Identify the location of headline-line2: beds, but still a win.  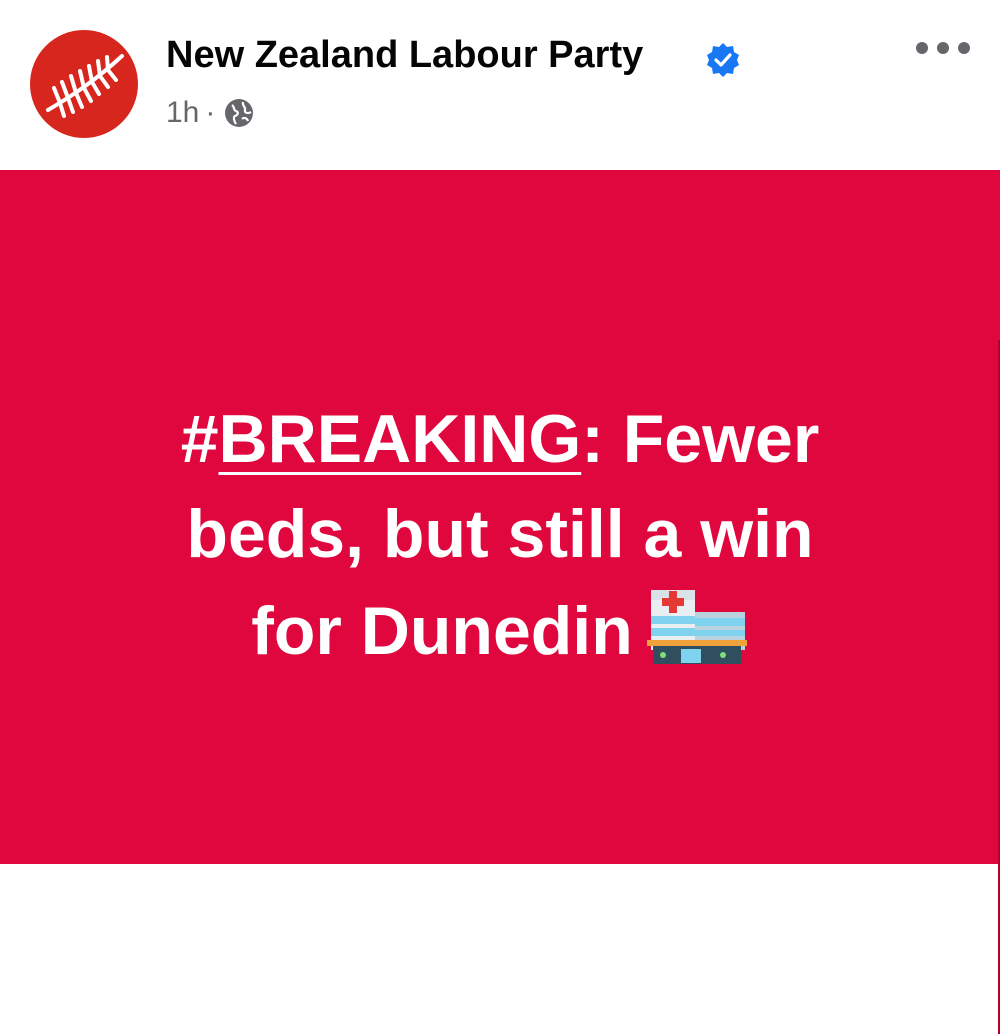
(500, 534).